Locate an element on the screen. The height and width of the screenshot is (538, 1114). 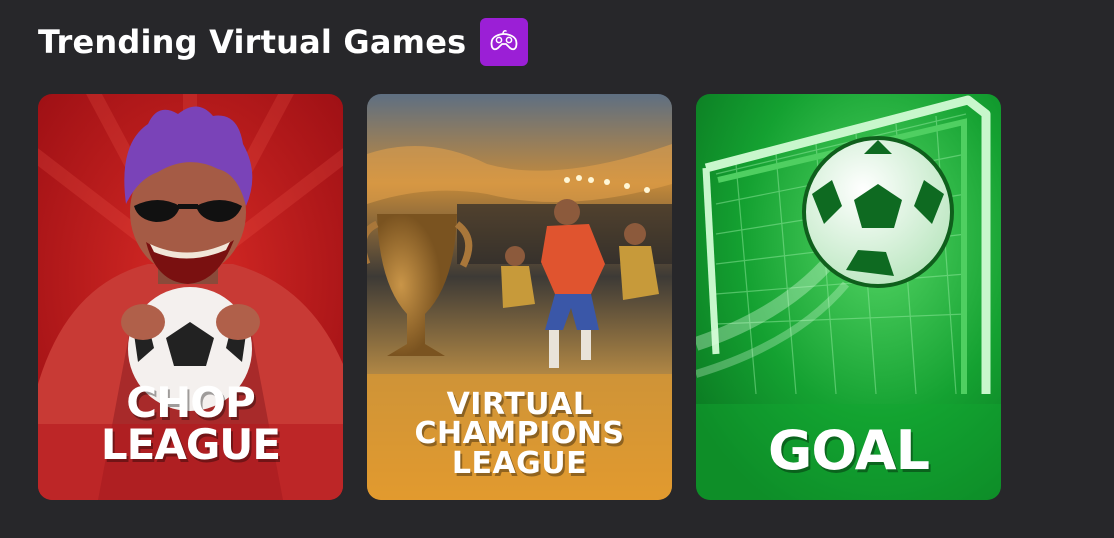
section-header: Trending Virtual Games is located at coordinates (283, 42).